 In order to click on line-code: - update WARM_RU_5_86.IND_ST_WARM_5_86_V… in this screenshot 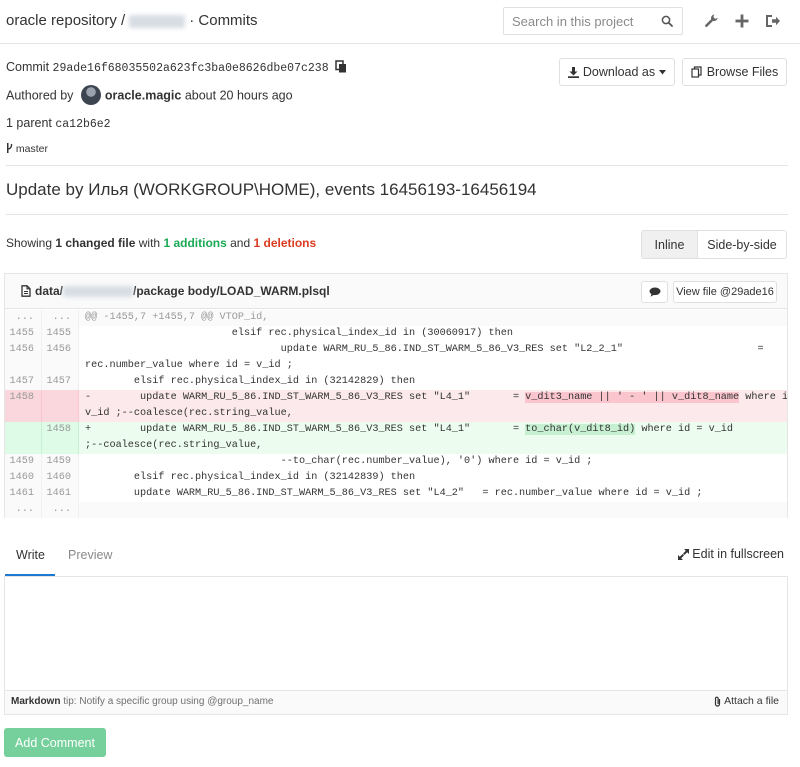, I will do `click(433, 398)`.